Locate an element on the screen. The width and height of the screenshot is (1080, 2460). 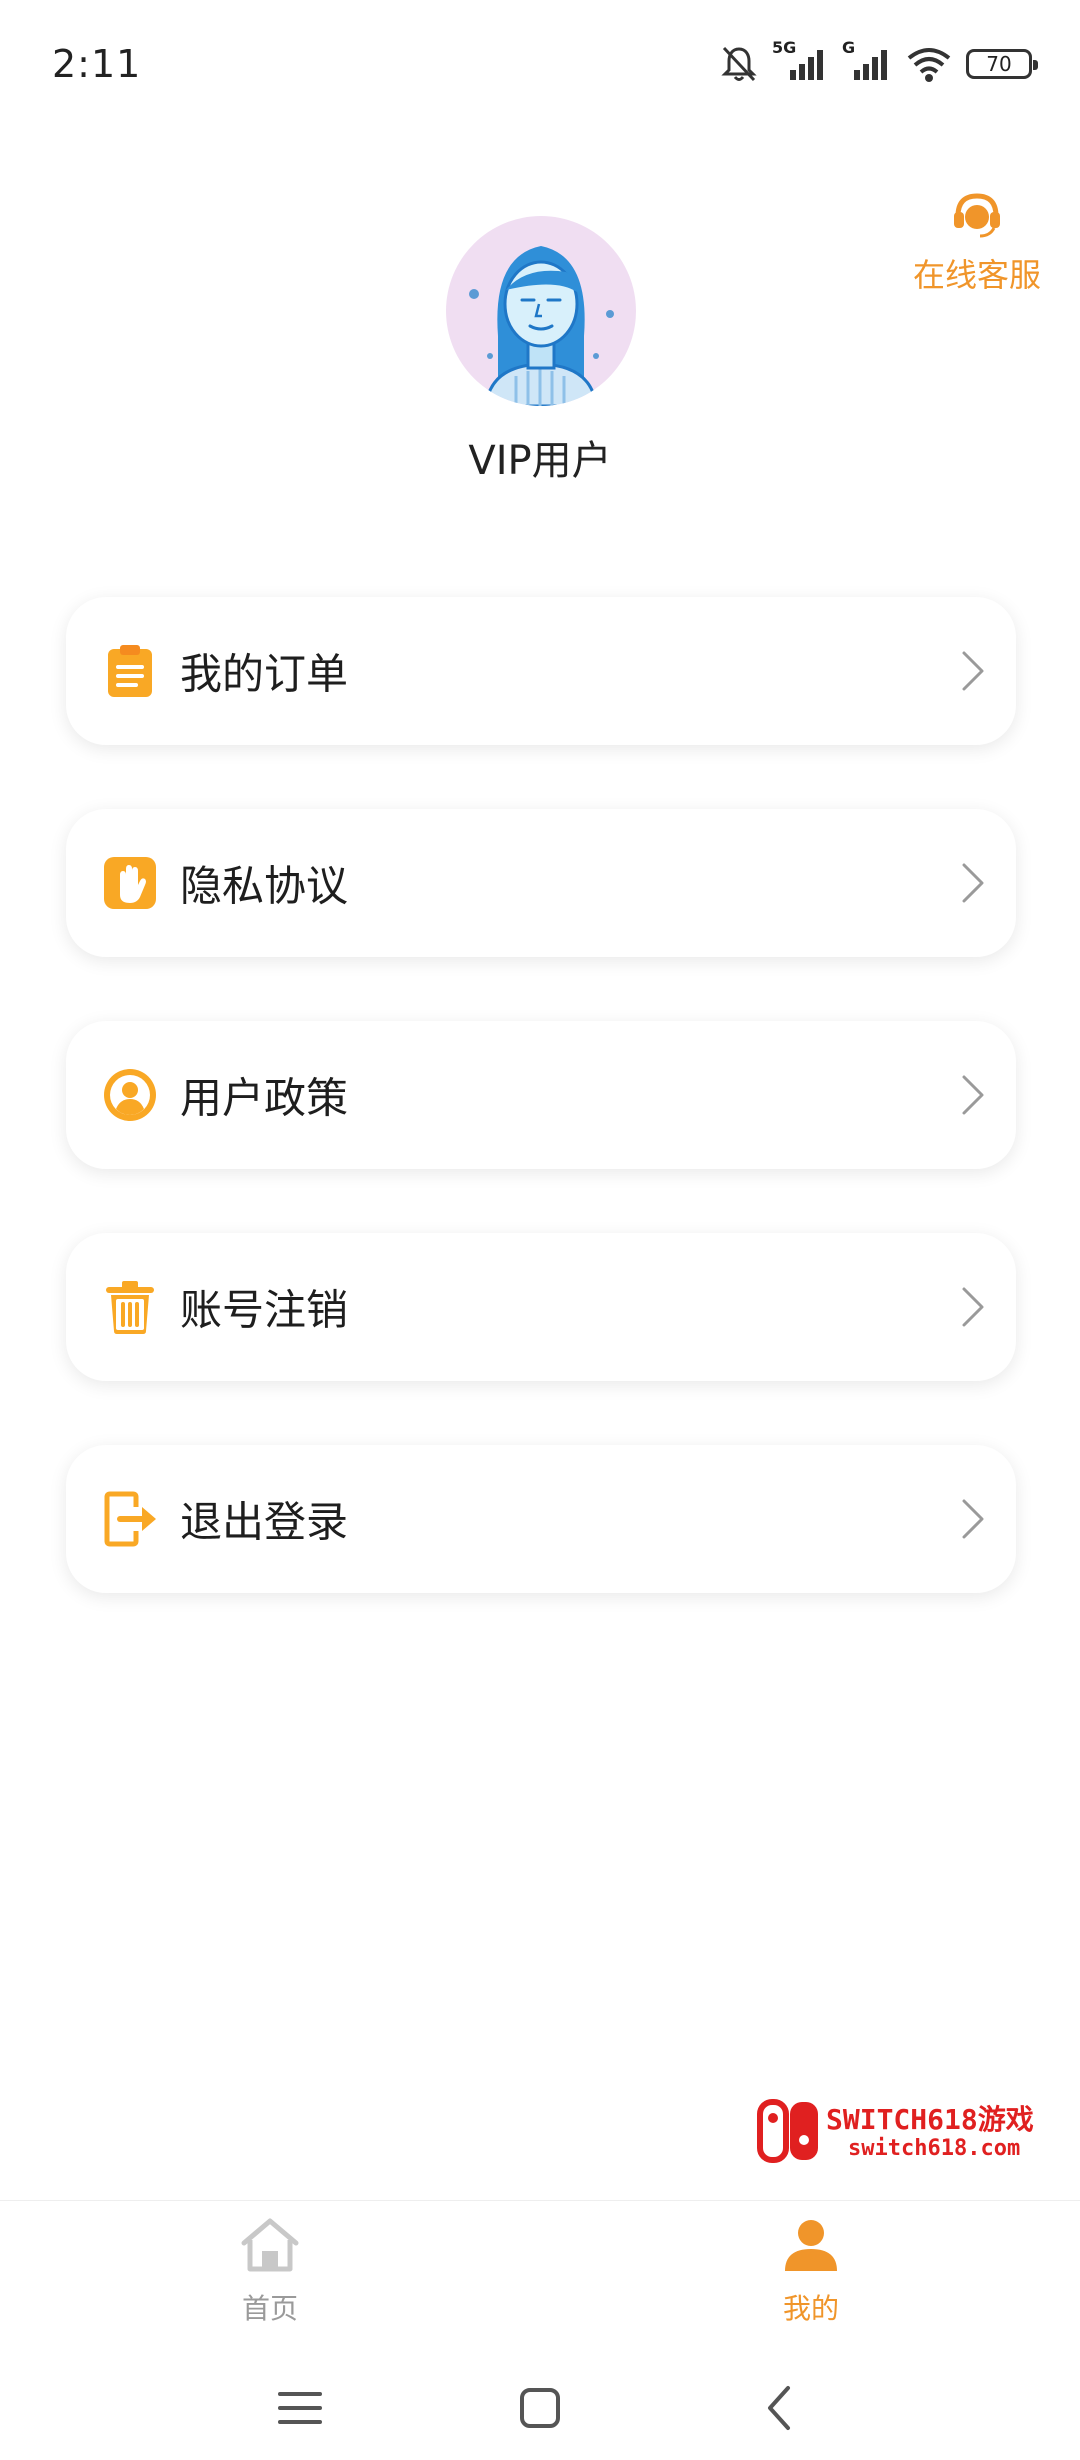
watermark: SWITCH618游戏 switch618.com is located at coordinates (911, 2132).